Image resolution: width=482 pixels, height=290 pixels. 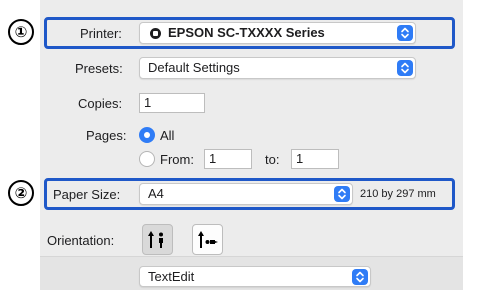 What do you see at coordinates (171, 276) in the screenshot?
I see `section-popup-value: TextEdit` at bounding box center [171, 276].